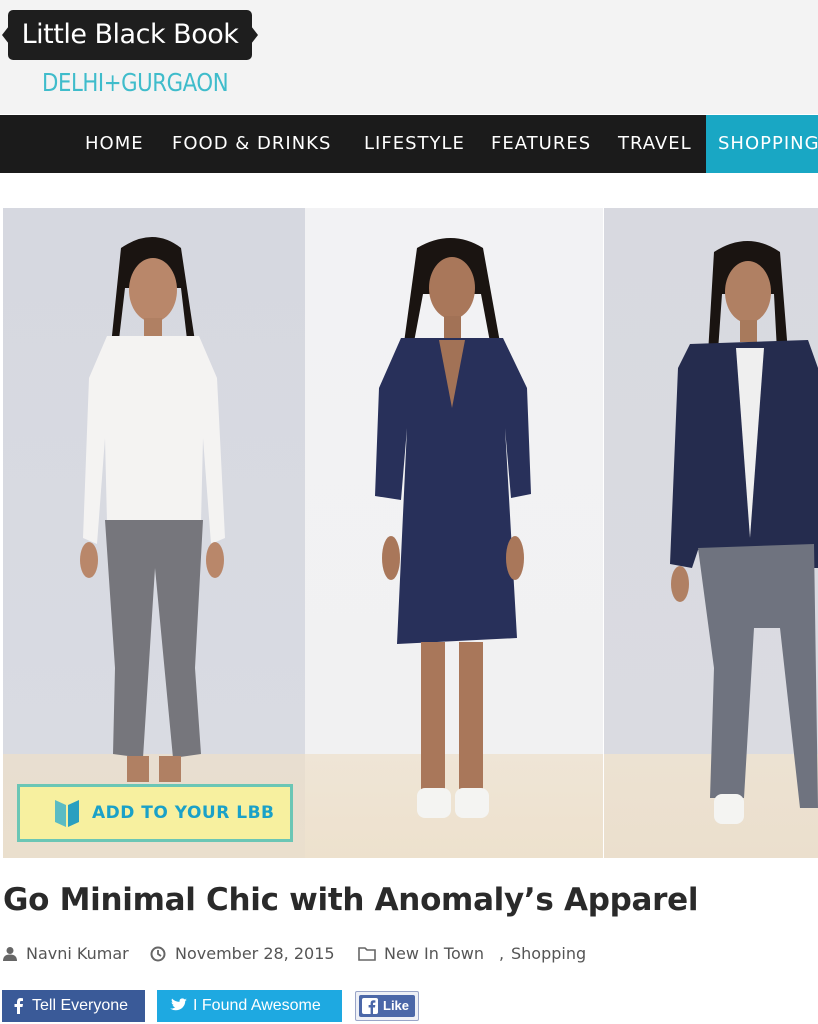 This screenshot has width=818, height=1024. Describe the element at coordinates (414, 144) in the screenshot. I see `nav-item-lifestyle: LIFESTYLE` at that location.